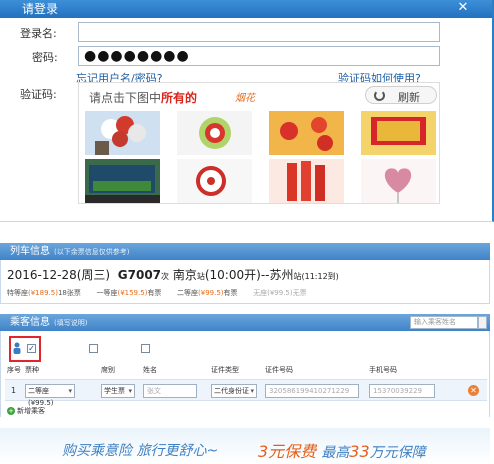  What do you see at coordinates (38, 94) in the screenshot?
I see `captcha-label: 验证码:` at bounding box center [38, 94].